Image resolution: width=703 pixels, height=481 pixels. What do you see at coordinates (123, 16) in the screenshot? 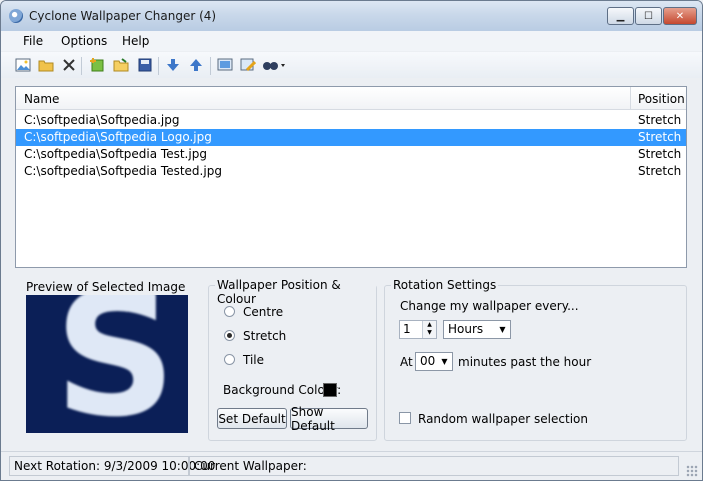
I see `window-title: Cyclone Wallpaper Changer (4)` at bounding box center [123, 16].